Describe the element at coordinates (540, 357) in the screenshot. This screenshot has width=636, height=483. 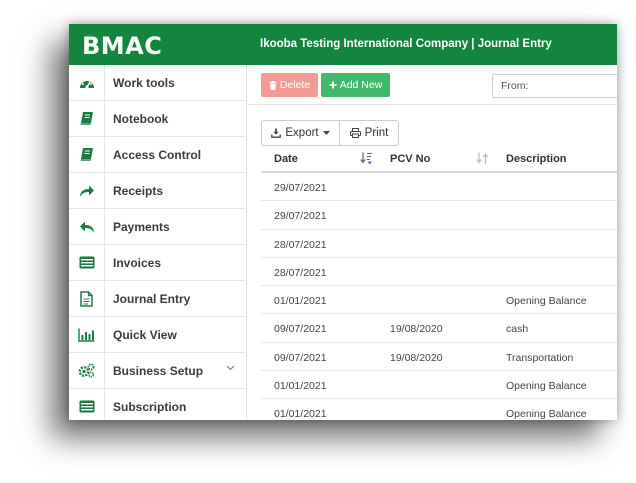
I see `cell-desc: Transportation` at that location.